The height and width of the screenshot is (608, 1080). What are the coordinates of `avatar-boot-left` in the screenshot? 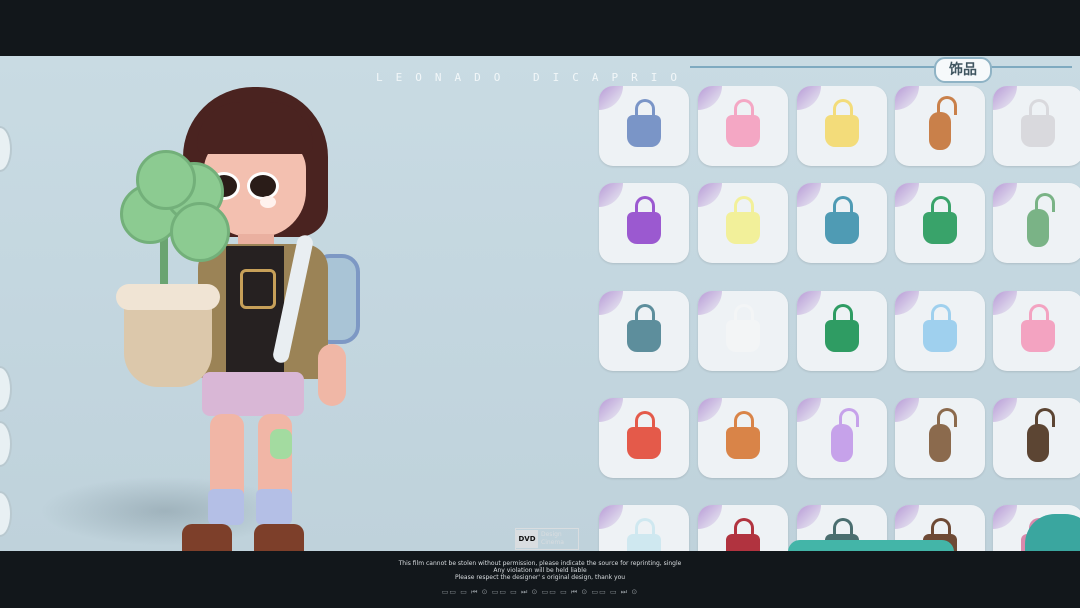 It's located at (207, 537).